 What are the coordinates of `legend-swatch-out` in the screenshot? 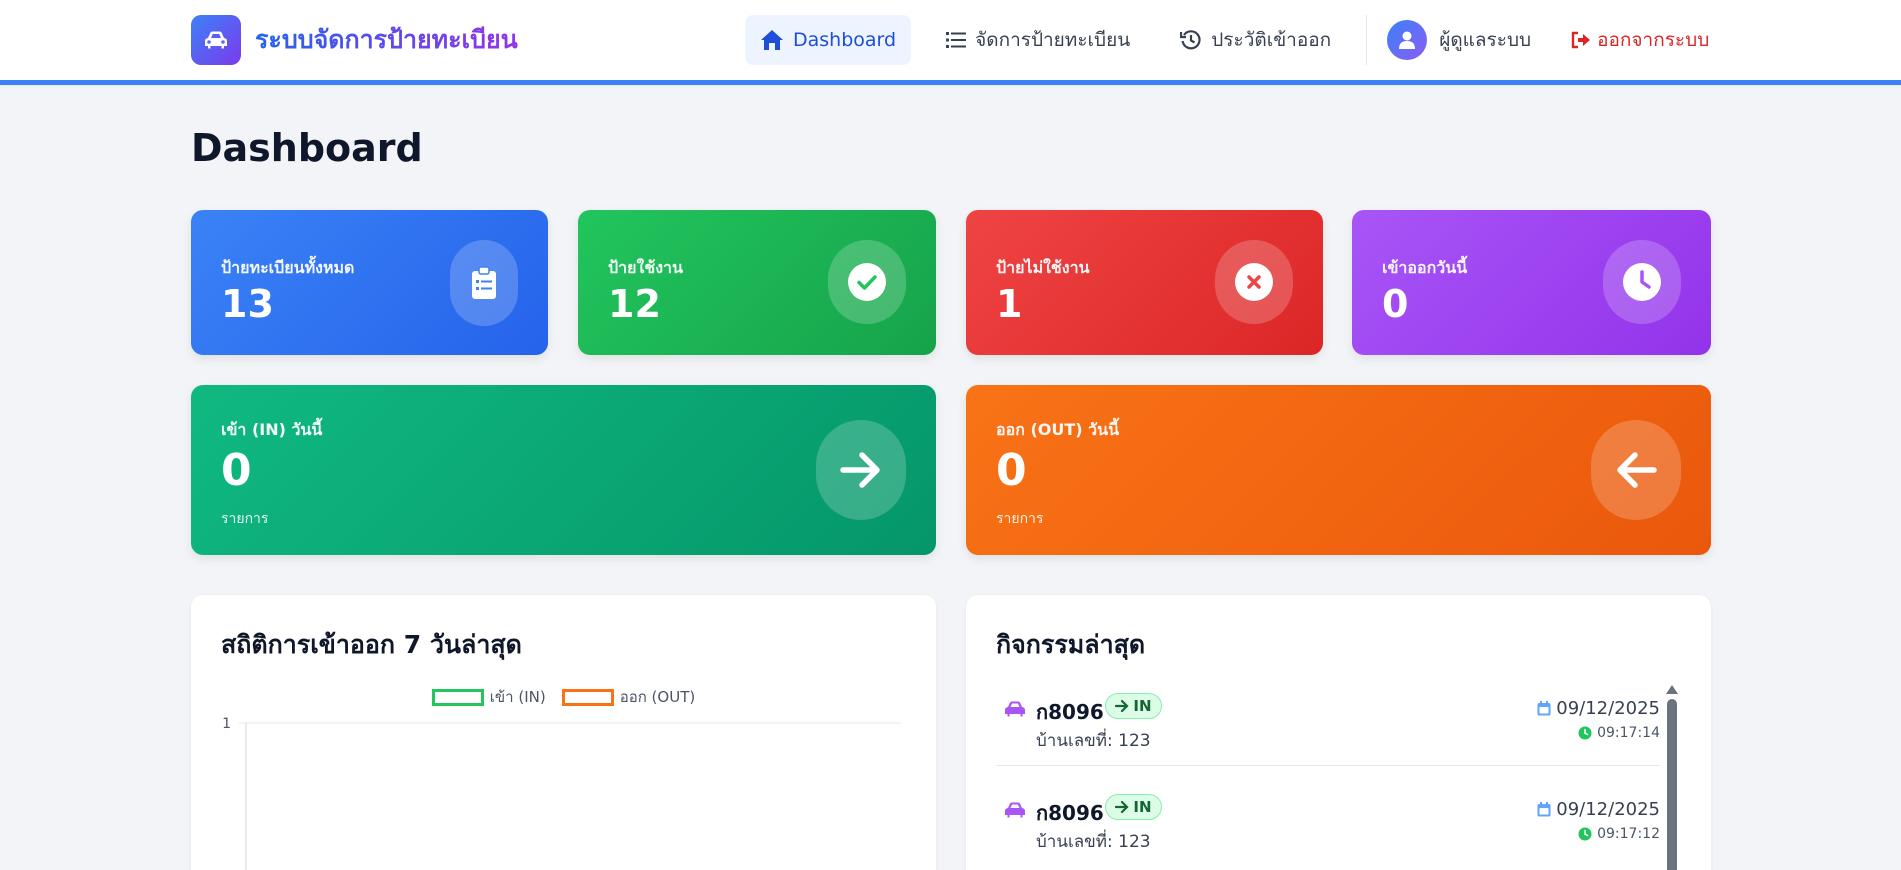 It's located at (587, 697).